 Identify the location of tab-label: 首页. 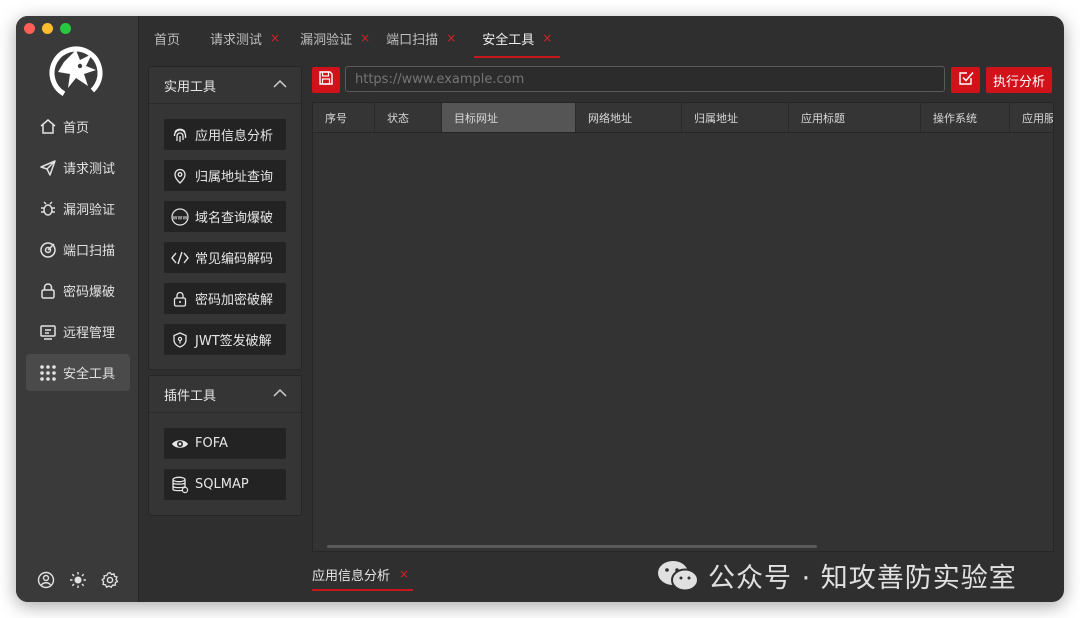
(167, 40).